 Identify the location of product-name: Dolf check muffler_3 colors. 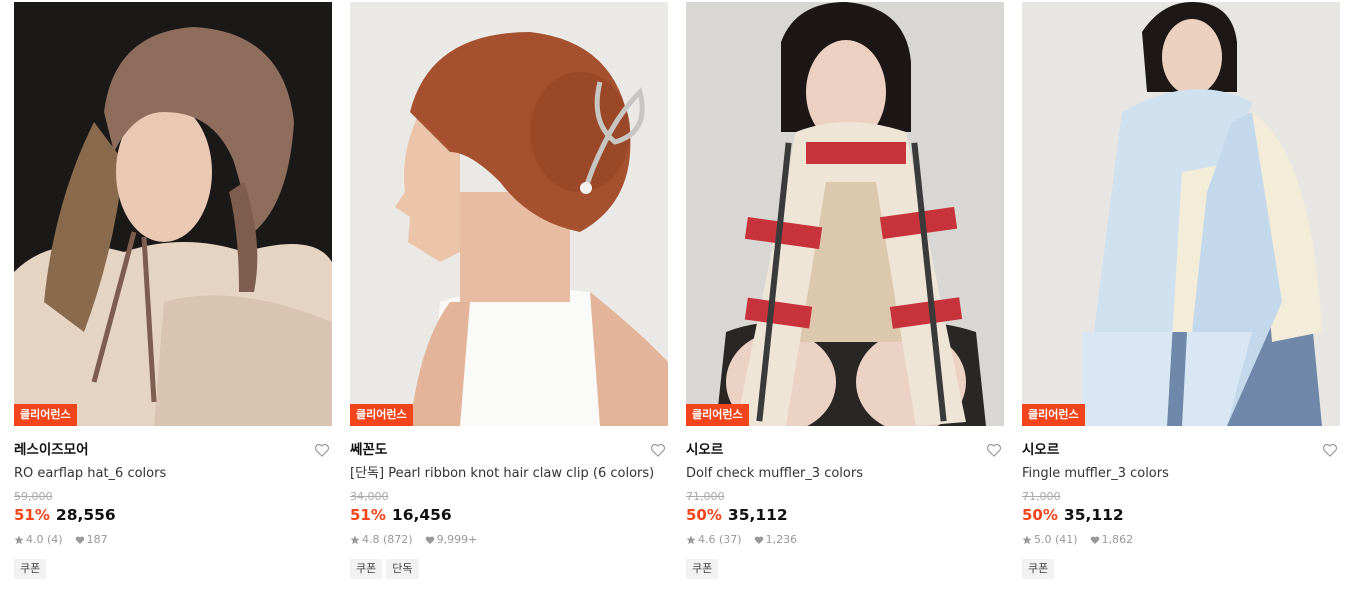
(845, 474).